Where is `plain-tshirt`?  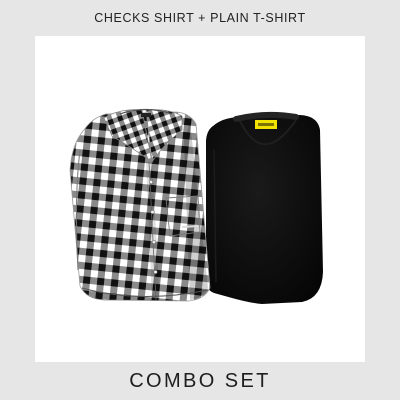
plain-tshirt is located at coordinates (264, 207).